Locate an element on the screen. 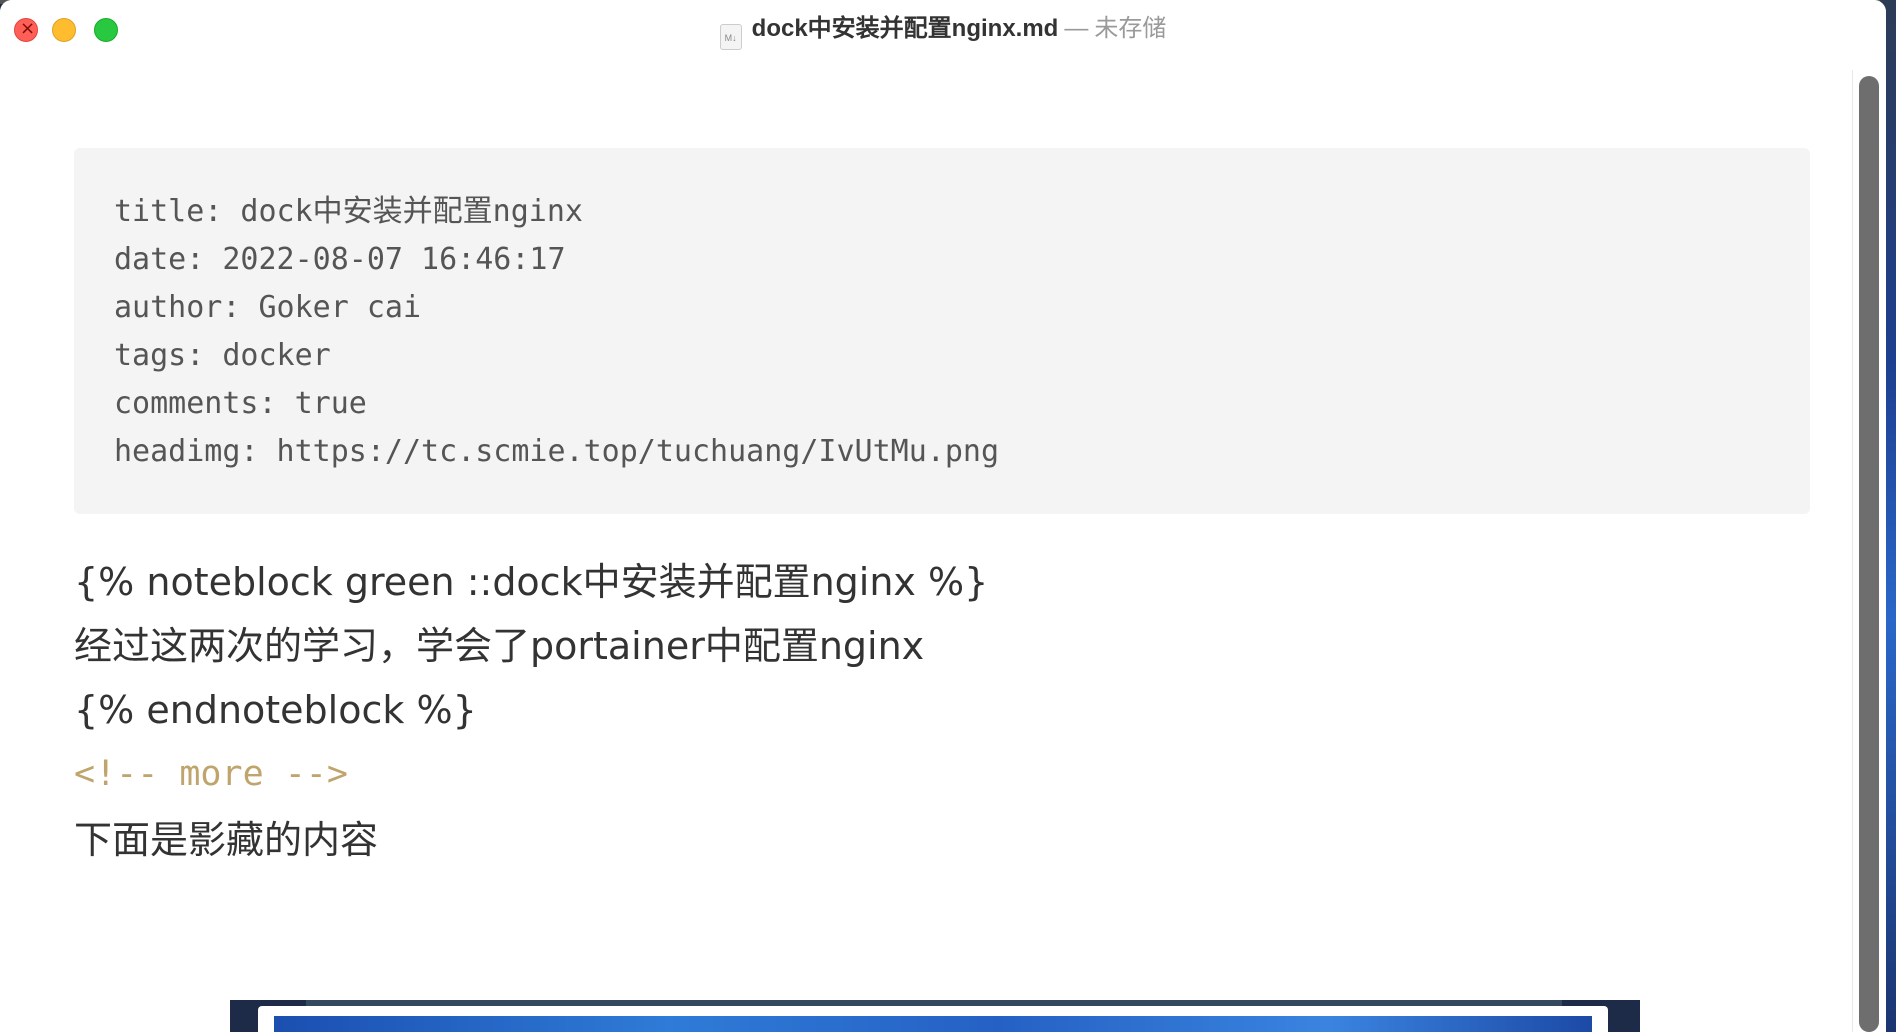 The height and width of the screenshot is (1032, 1896). title-bar: M↓ dock中安装并配置nginx.md—未存储 is located at coordinates (943, 28).